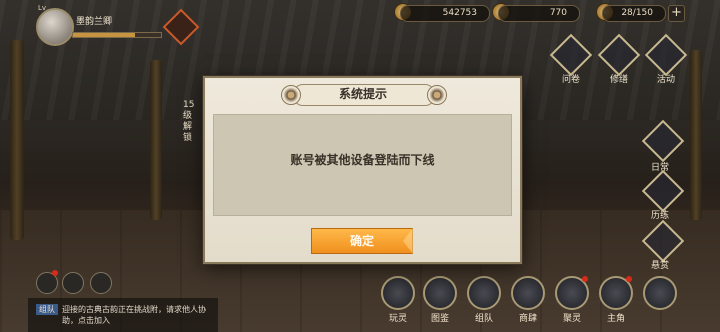 Image resolution: width=720 pixels, height=332 pixels. I want to click on nav-team: 组队, so click(484, 300).